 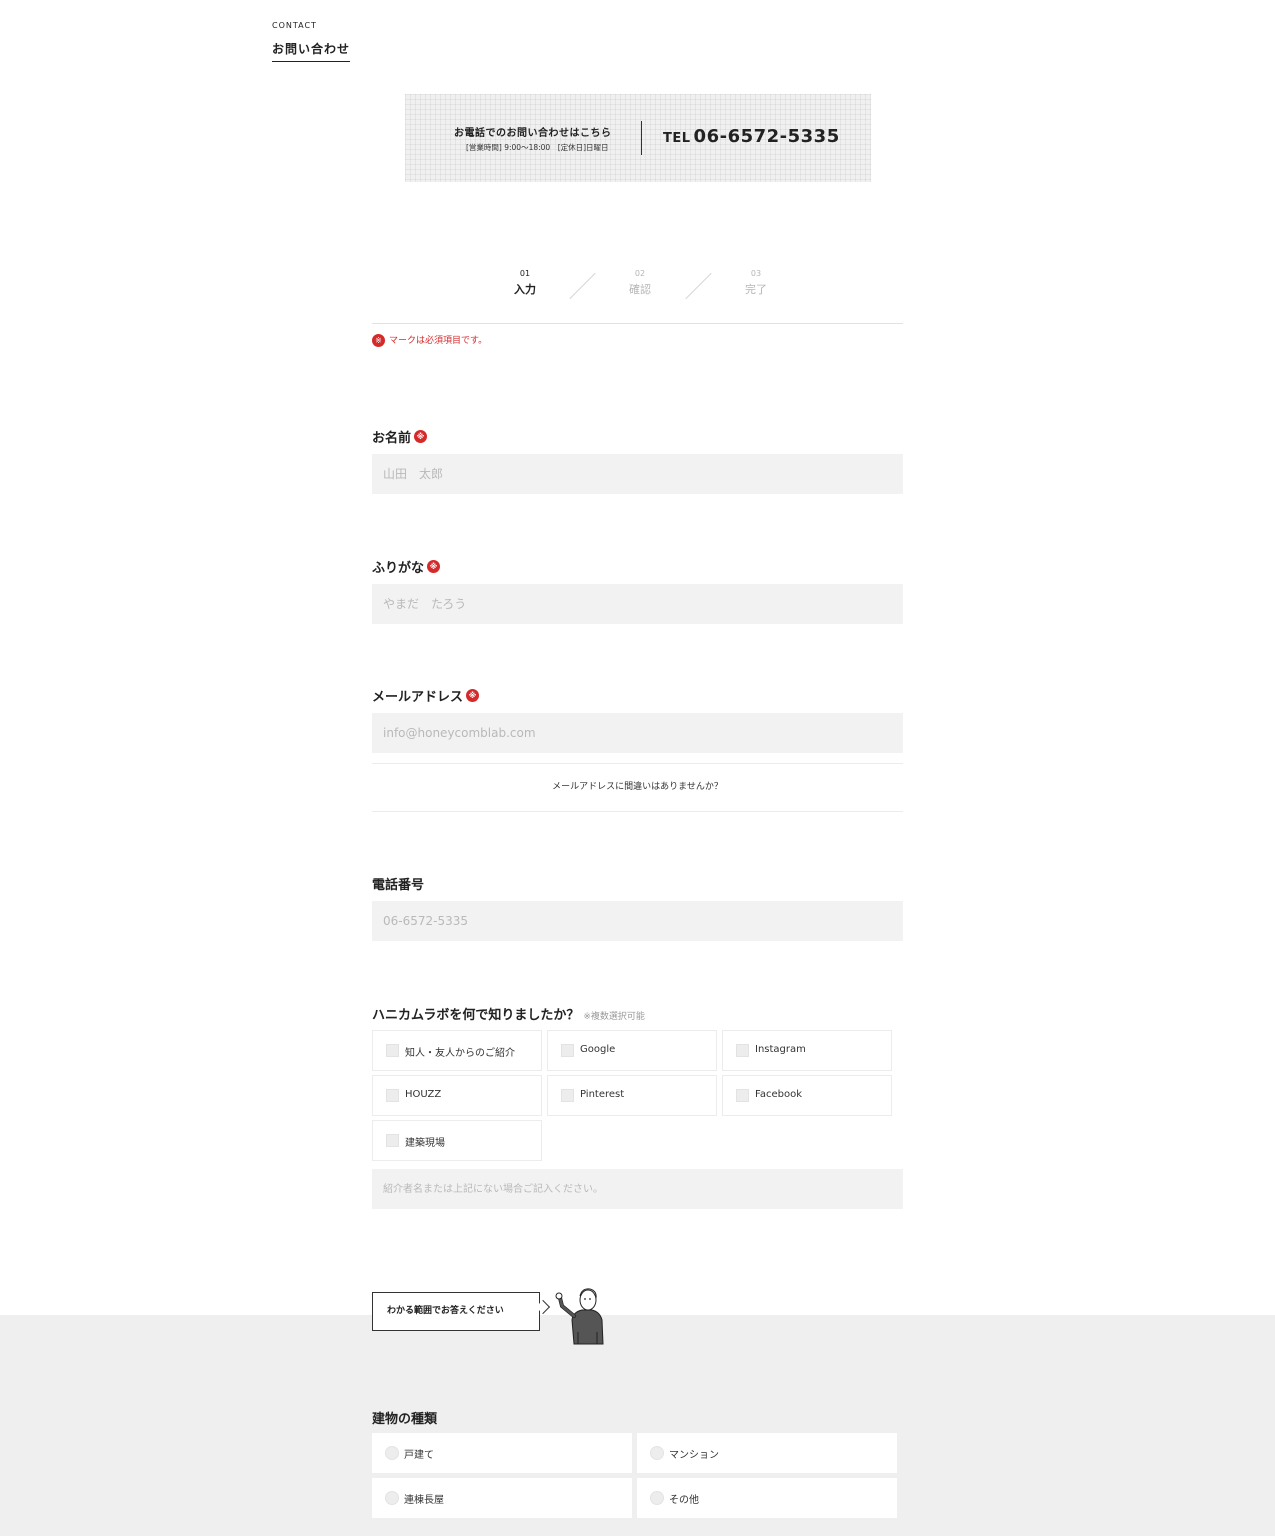 What do you see at coordinates (502, 1498) in the screenshot?
I see `building-option-rowhouse: 連棟長屋` at bounding box center [502, 1498].